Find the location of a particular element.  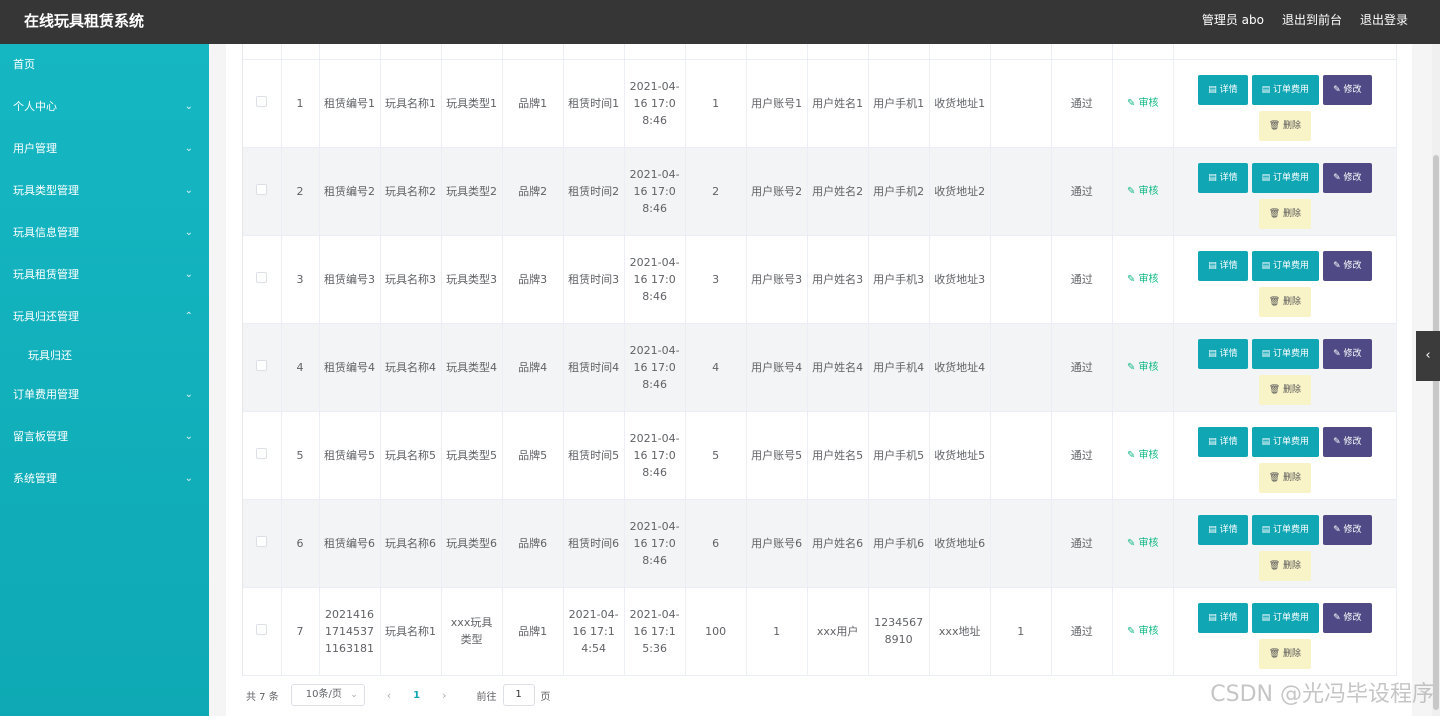

sidebar-item-users: 用户管理 ⌄ is located at coordinates (104, 149).